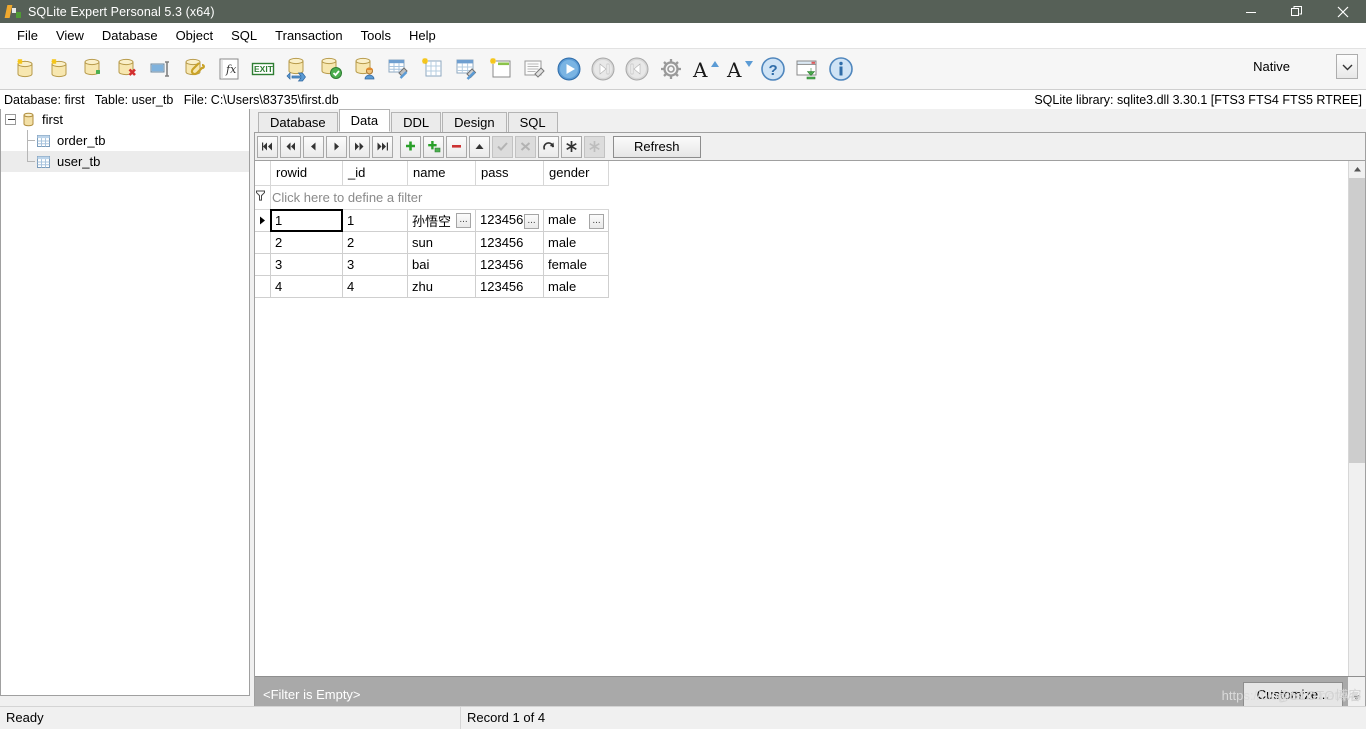  Describe the element at coordinates (807, 69) in the screenshot. I see `window-download-button` at that location.